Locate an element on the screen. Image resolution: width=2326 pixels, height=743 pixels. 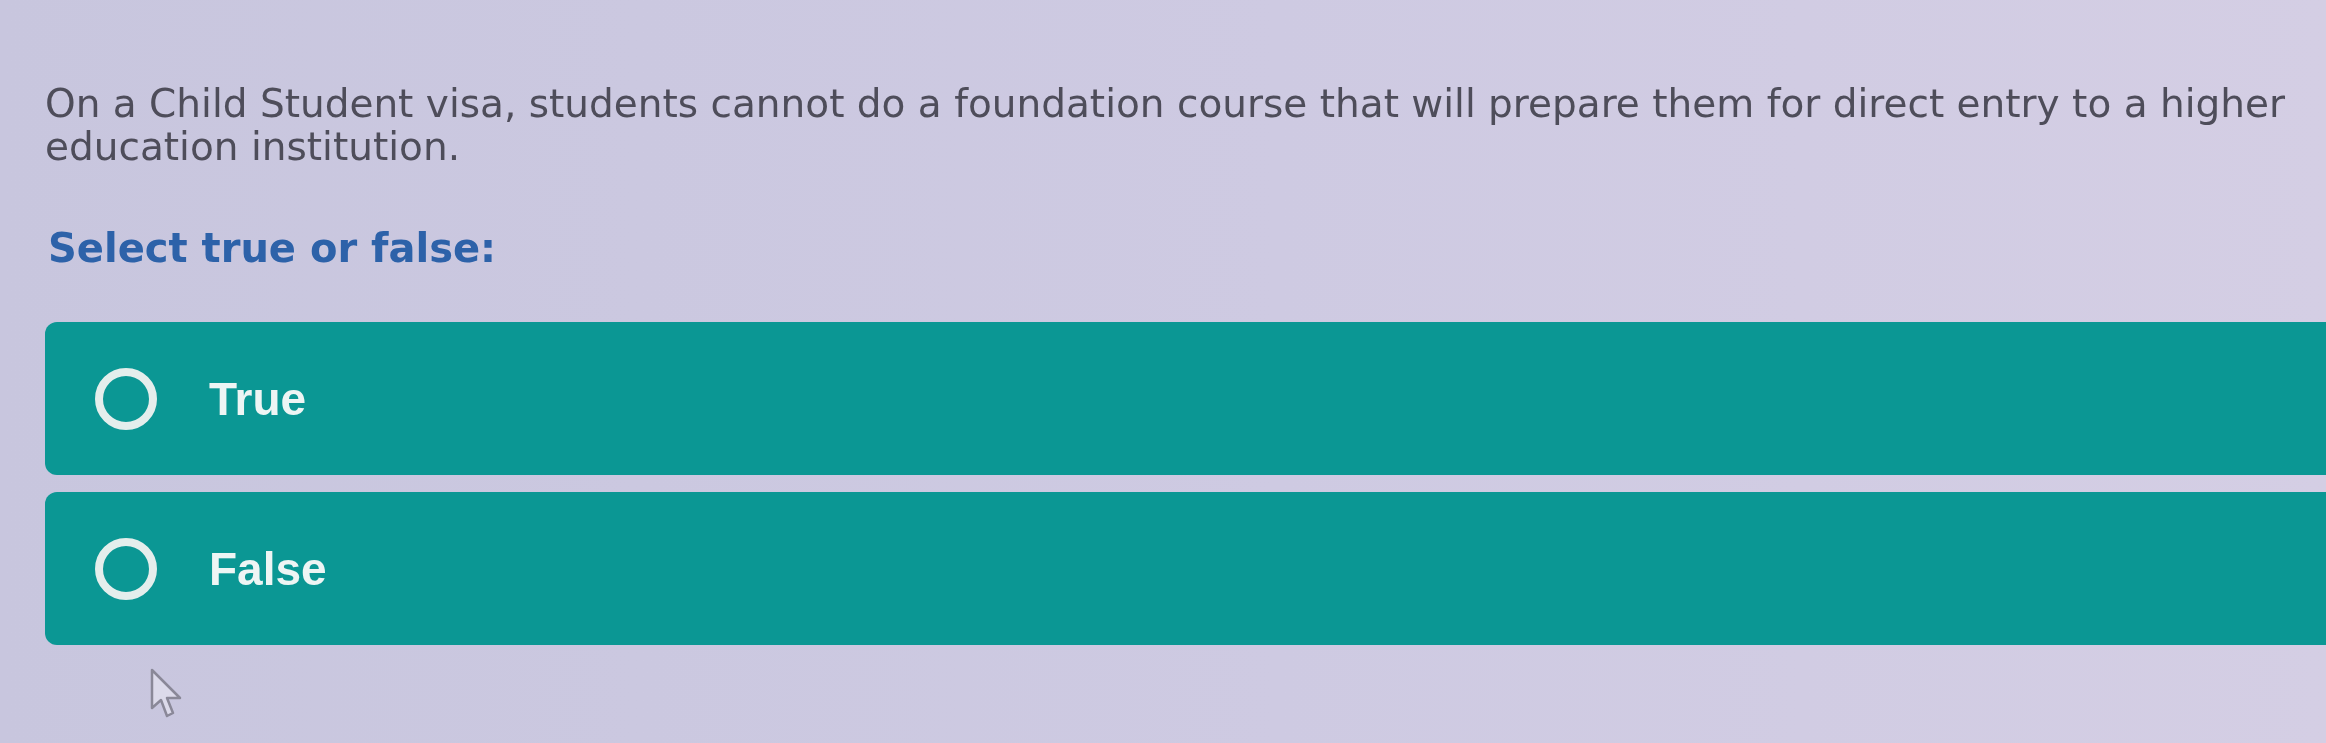
instruction-text: Select true or false: is located at coordinates (273, 248).